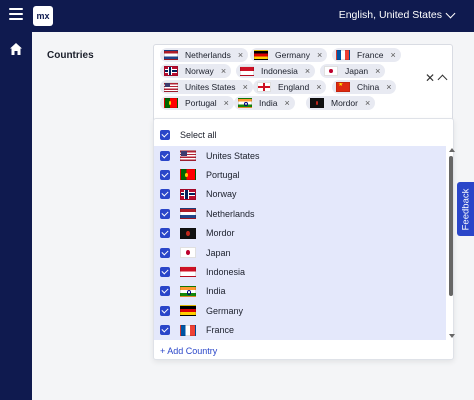 Image resolution: width=474 pixels, height=400 pixels. Describe the element at coordinates (218, 252) in the screenshot. I see `option-label: Japan` at that location.